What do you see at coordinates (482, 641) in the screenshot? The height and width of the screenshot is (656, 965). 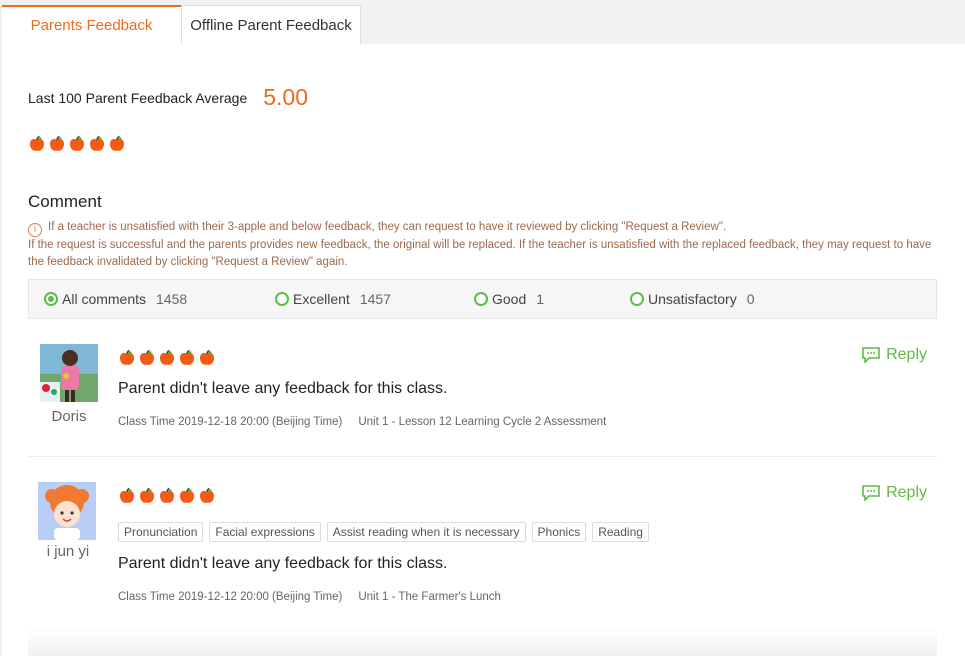 I see `next-item-peek` at bounding box center [482, 641].